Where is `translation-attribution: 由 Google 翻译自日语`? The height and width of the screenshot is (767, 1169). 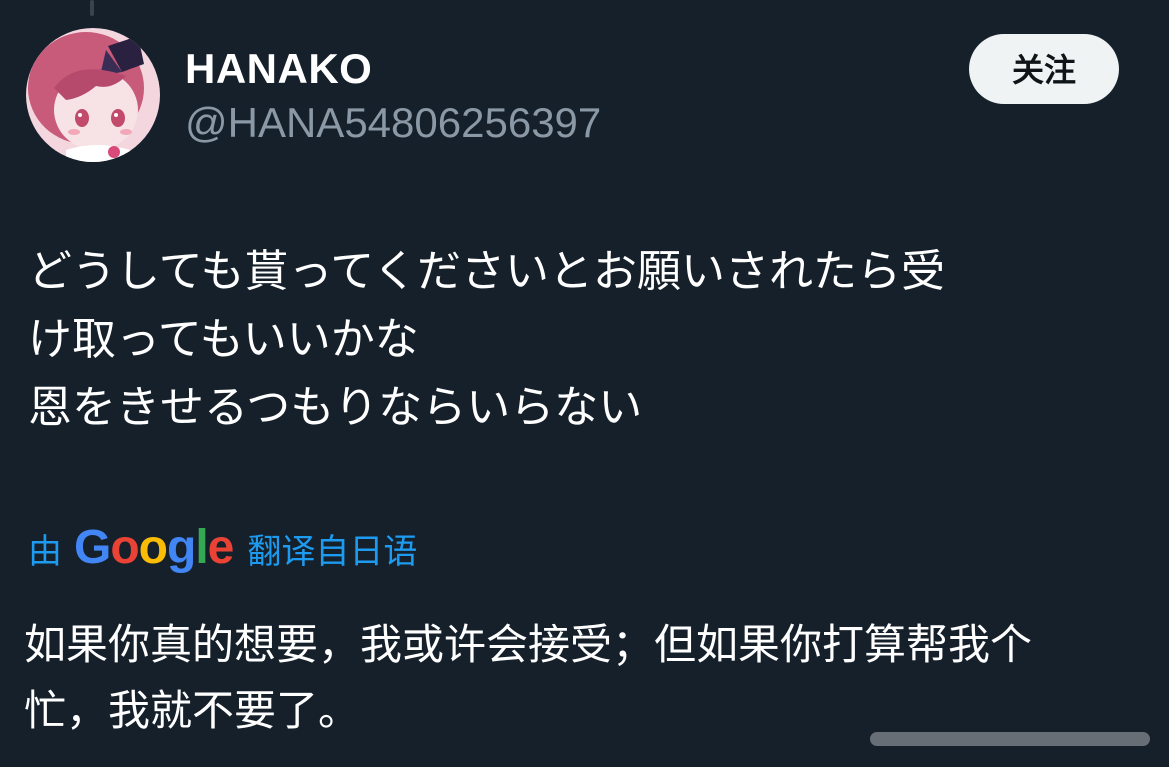 translation-attribution: 由 Google 翻译自日语 is located at coordinates (222, 548).